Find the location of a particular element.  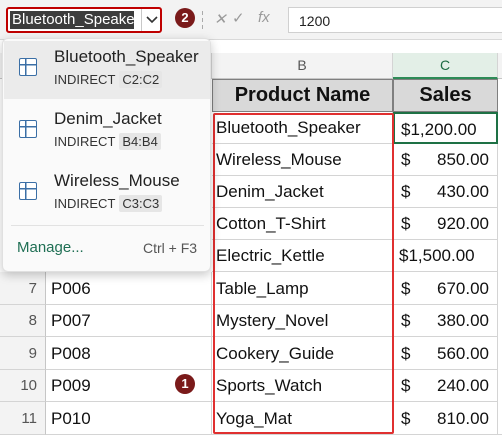

sales-cell: $560.00 is located at coordinates (445, 353).